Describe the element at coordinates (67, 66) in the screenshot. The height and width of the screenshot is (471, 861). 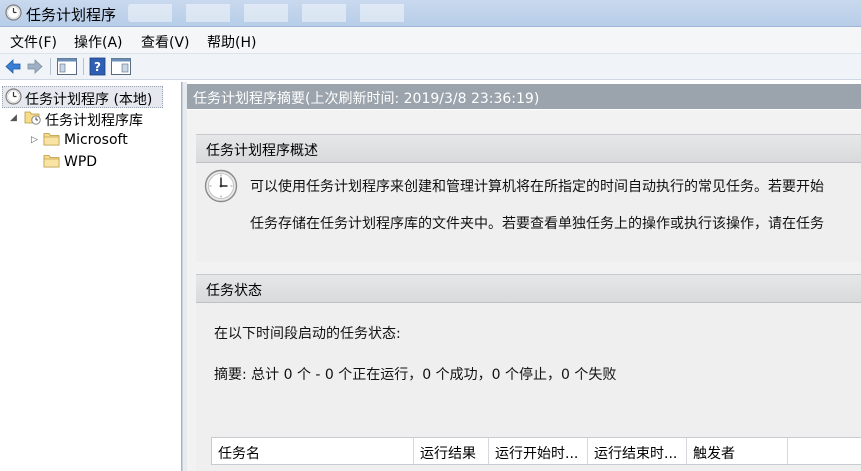
I see `show-console-tree-icon` at that location.